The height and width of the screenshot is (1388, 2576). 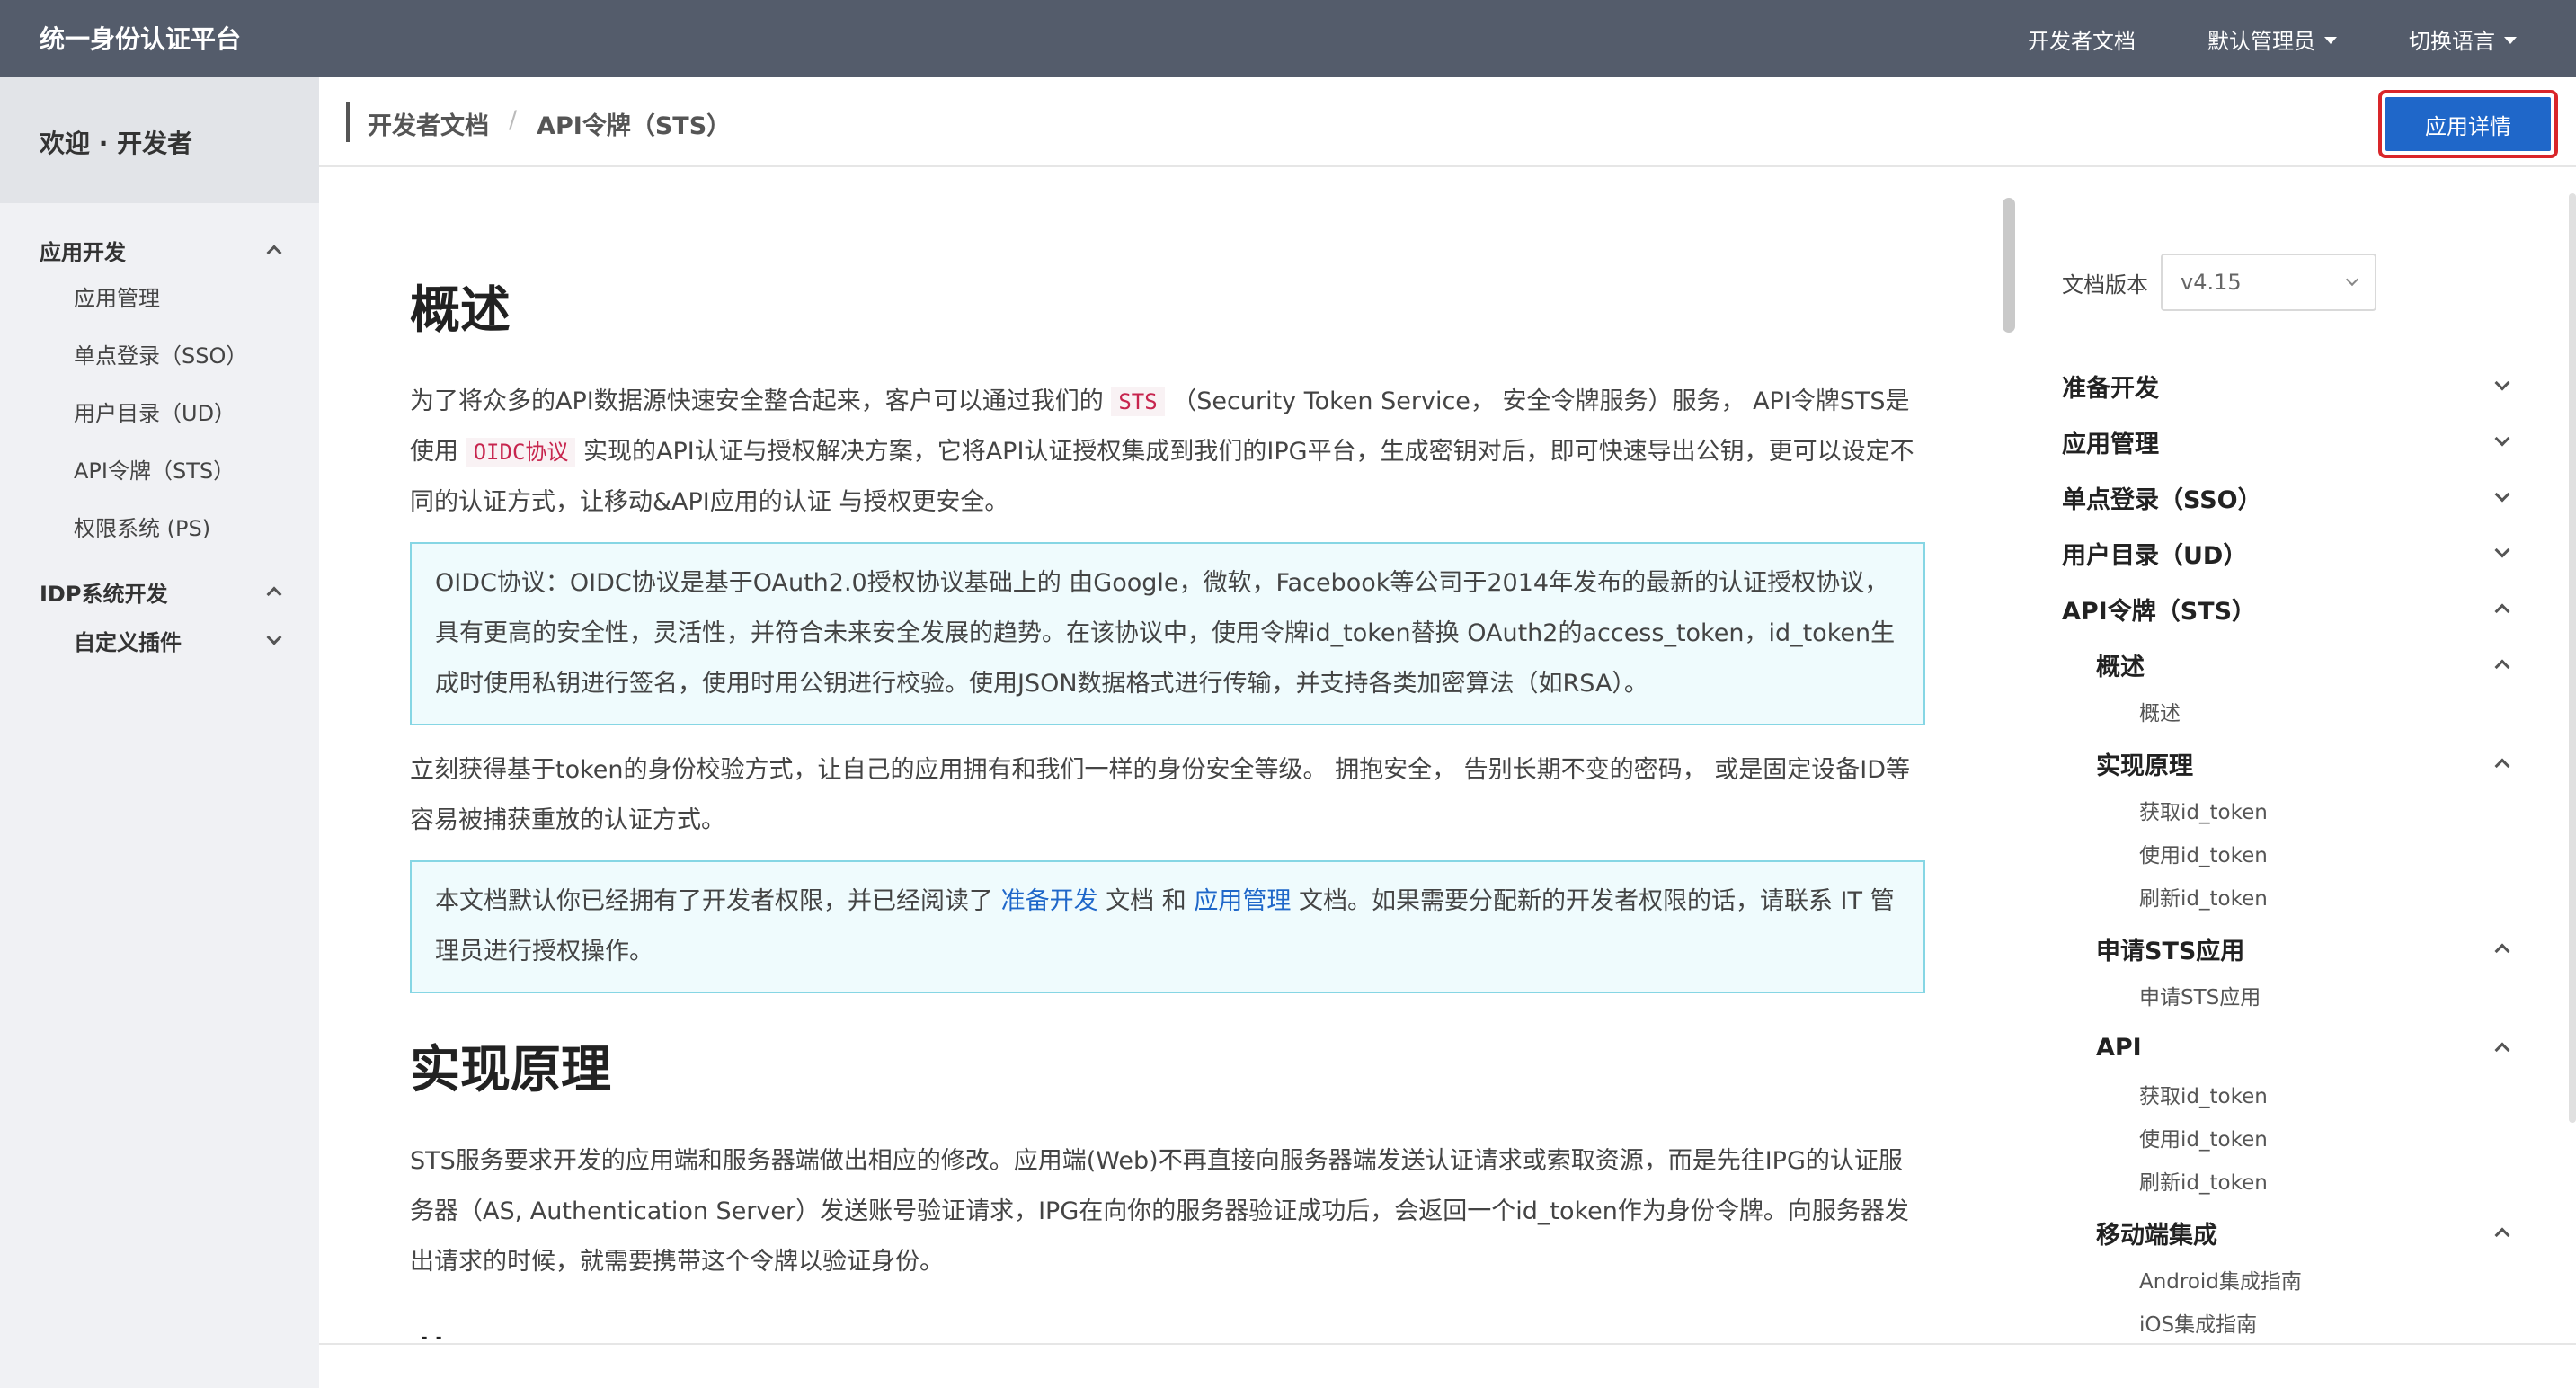 I want to click on version-row: 文档版本 v4.15, so click(x=2291, y=282).